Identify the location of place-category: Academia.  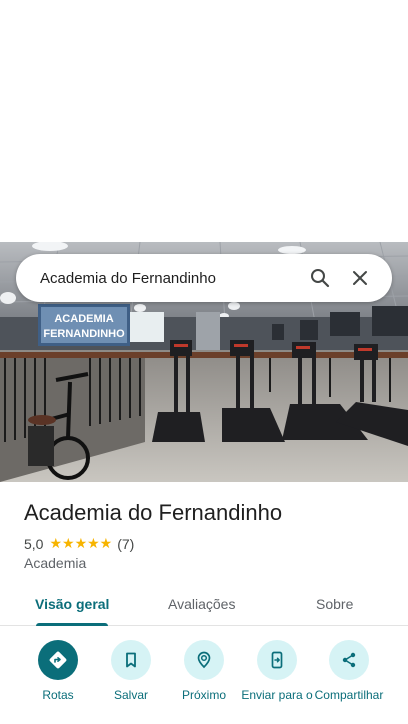
(55, 563).